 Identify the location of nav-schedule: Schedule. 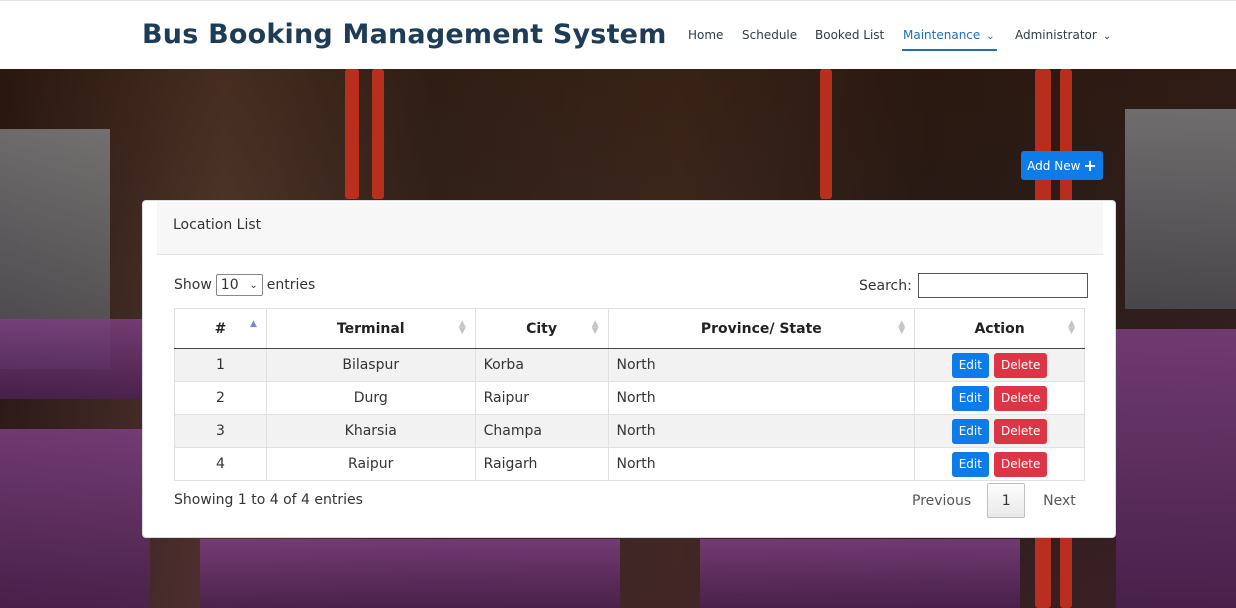
(769, 35).